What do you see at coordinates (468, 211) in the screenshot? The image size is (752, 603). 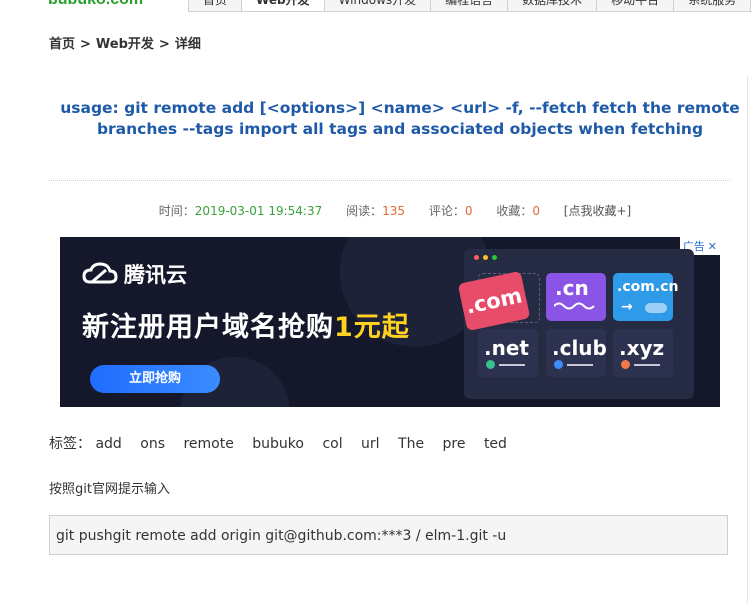 I see `comment-count: 0` at bounding box center [468, 211].